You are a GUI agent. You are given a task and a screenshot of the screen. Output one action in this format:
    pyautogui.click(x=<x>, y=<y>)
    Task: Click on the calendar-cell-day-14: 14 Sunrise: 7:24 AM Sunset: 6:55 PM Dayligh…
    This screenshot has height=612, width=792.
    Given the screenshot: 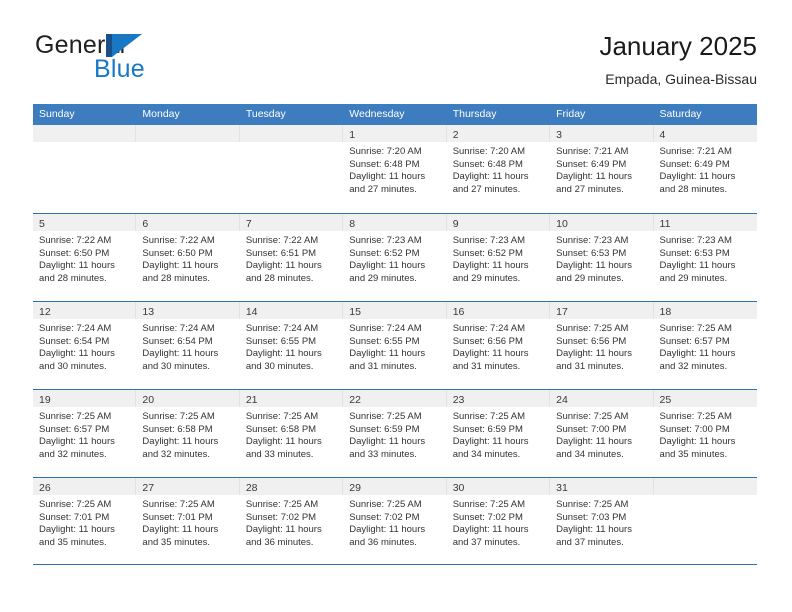 What is the action you would take?
    pyautogui.click(x=291, y=345)
    